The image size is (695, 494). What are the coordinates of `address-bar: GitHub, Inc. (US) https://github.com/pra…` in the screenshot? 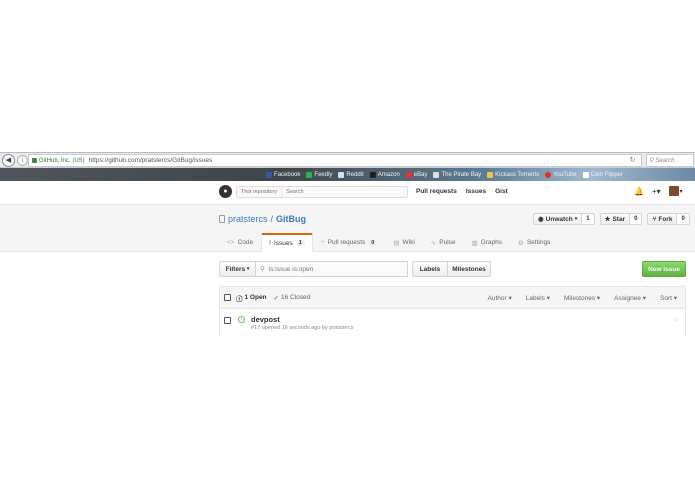 It's located at (335, 160).